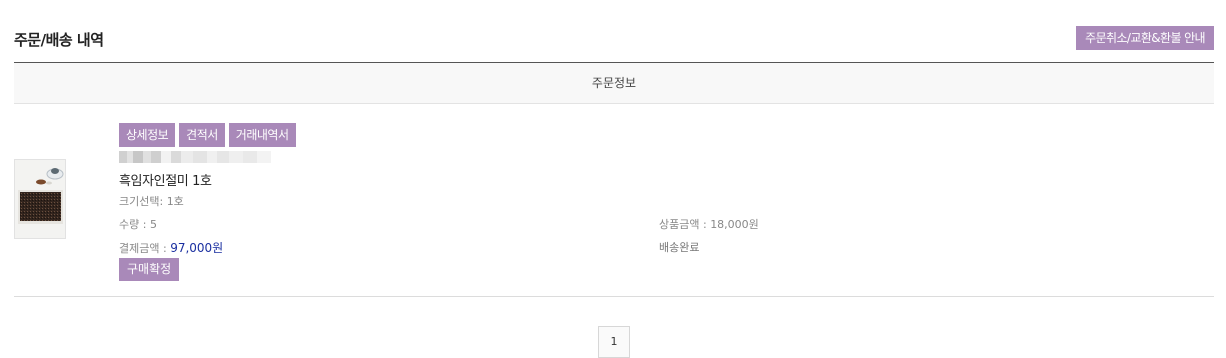  Describe the element at coordinates (149, 269) in the screenshot. I see `purchase-confirm-button: 구매확정` at that location.